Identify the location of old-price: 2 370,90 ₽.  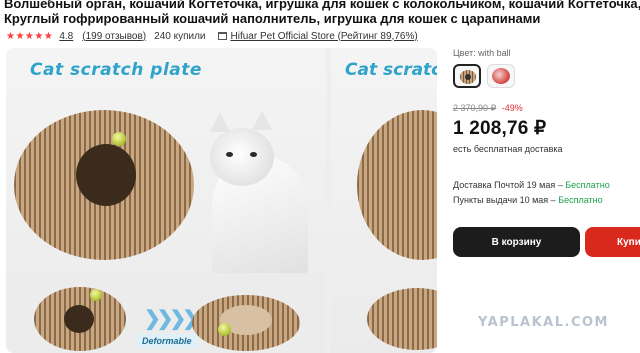
(475, 108).